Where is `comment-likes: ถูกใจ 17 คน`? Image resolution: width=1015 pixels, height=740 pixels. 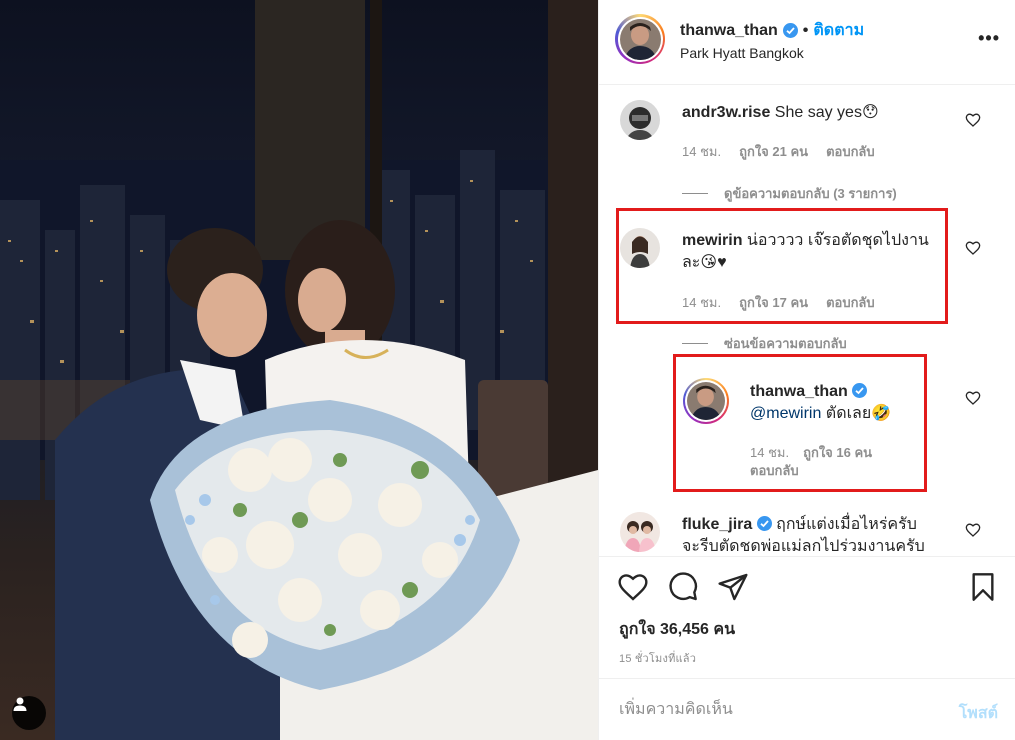 comment-likes: ถูกใจ 17 คน is located at coordinates (773, 302).